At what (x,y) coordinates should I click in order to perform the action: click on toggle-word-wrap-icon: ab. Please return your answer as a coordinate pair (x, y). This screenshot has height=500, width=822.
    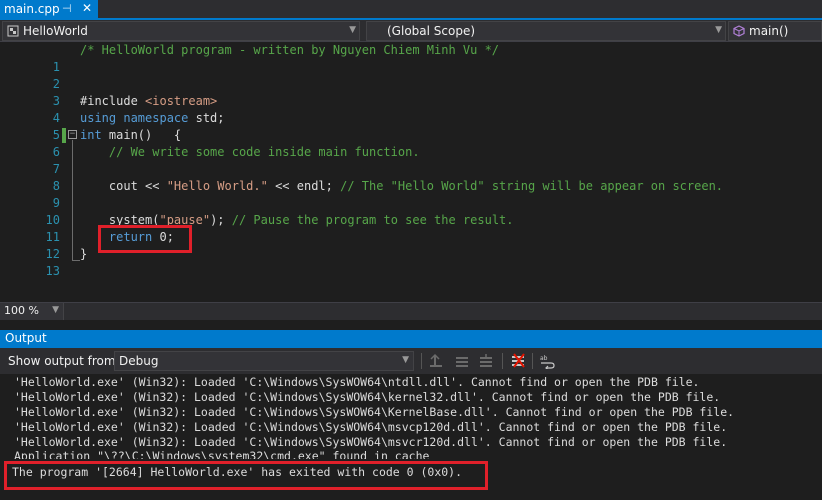
    Looking at the image, I should click on (547, 361).